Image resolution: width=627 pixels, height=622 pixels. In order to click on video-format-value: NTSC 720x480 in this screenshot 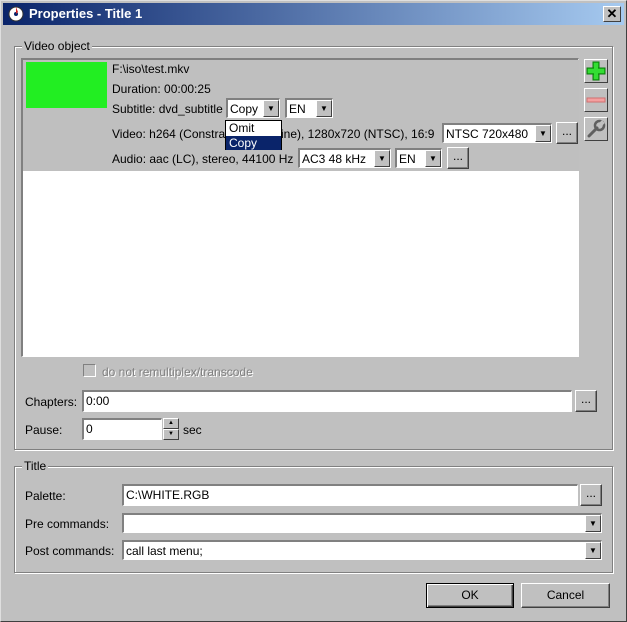, I will do `click(487, 134)`.